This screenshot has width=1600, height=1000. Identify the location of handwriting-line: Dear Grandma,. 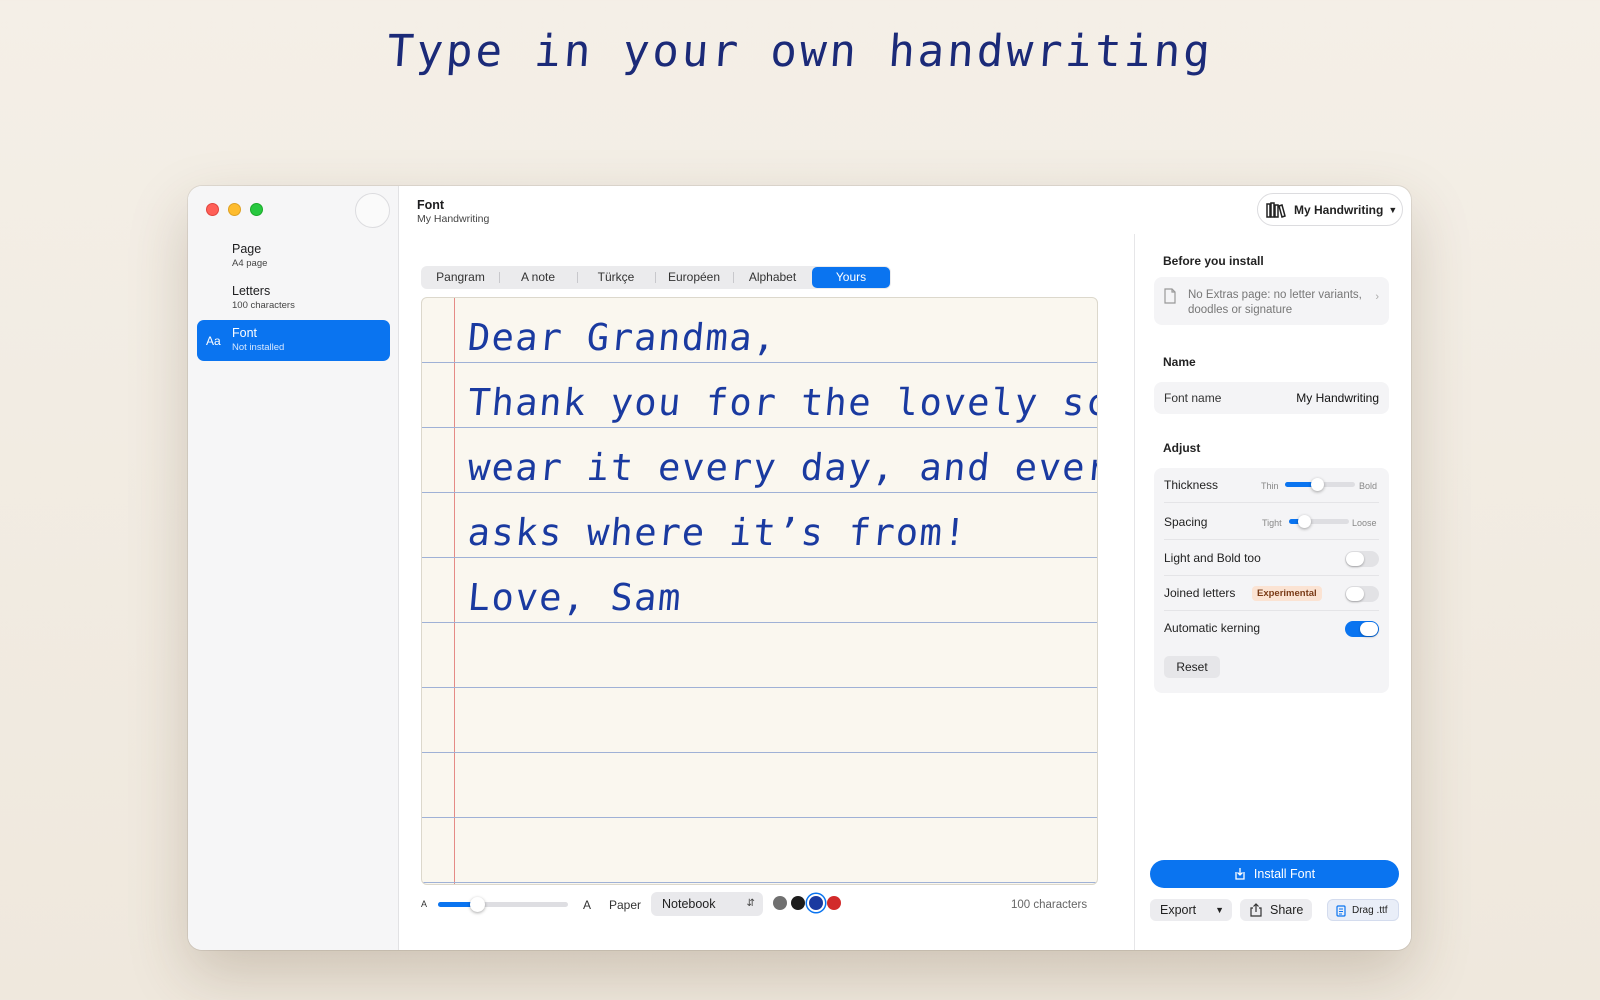
(622, 337).